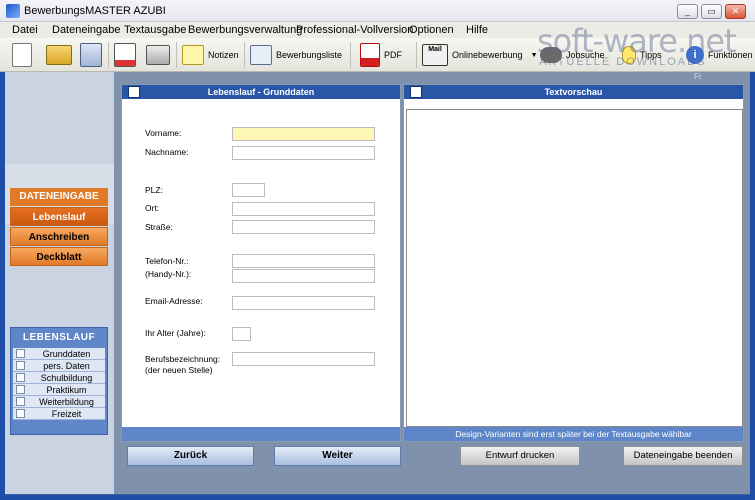  Describe the element at coordinates (167, 152) in the screenshot. I see `nachname-label: Nachname:` at that location.